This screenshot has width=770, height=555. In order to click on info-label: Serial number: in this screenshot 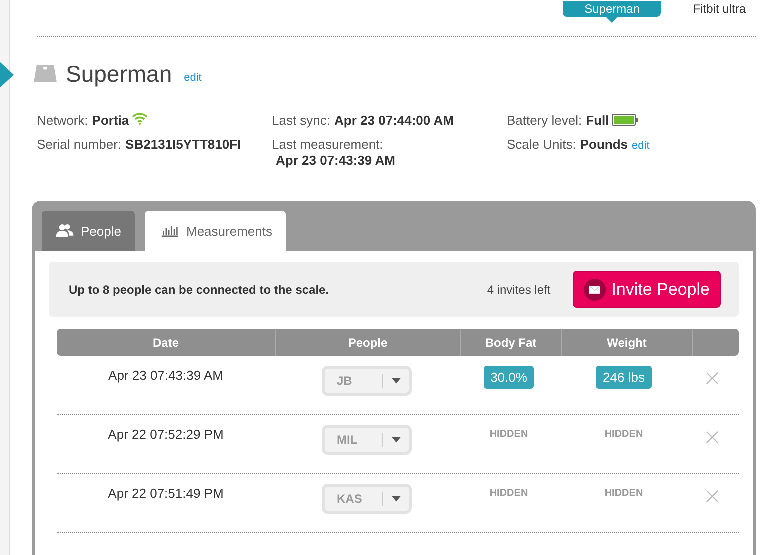, I will do `click(79, 144)`.